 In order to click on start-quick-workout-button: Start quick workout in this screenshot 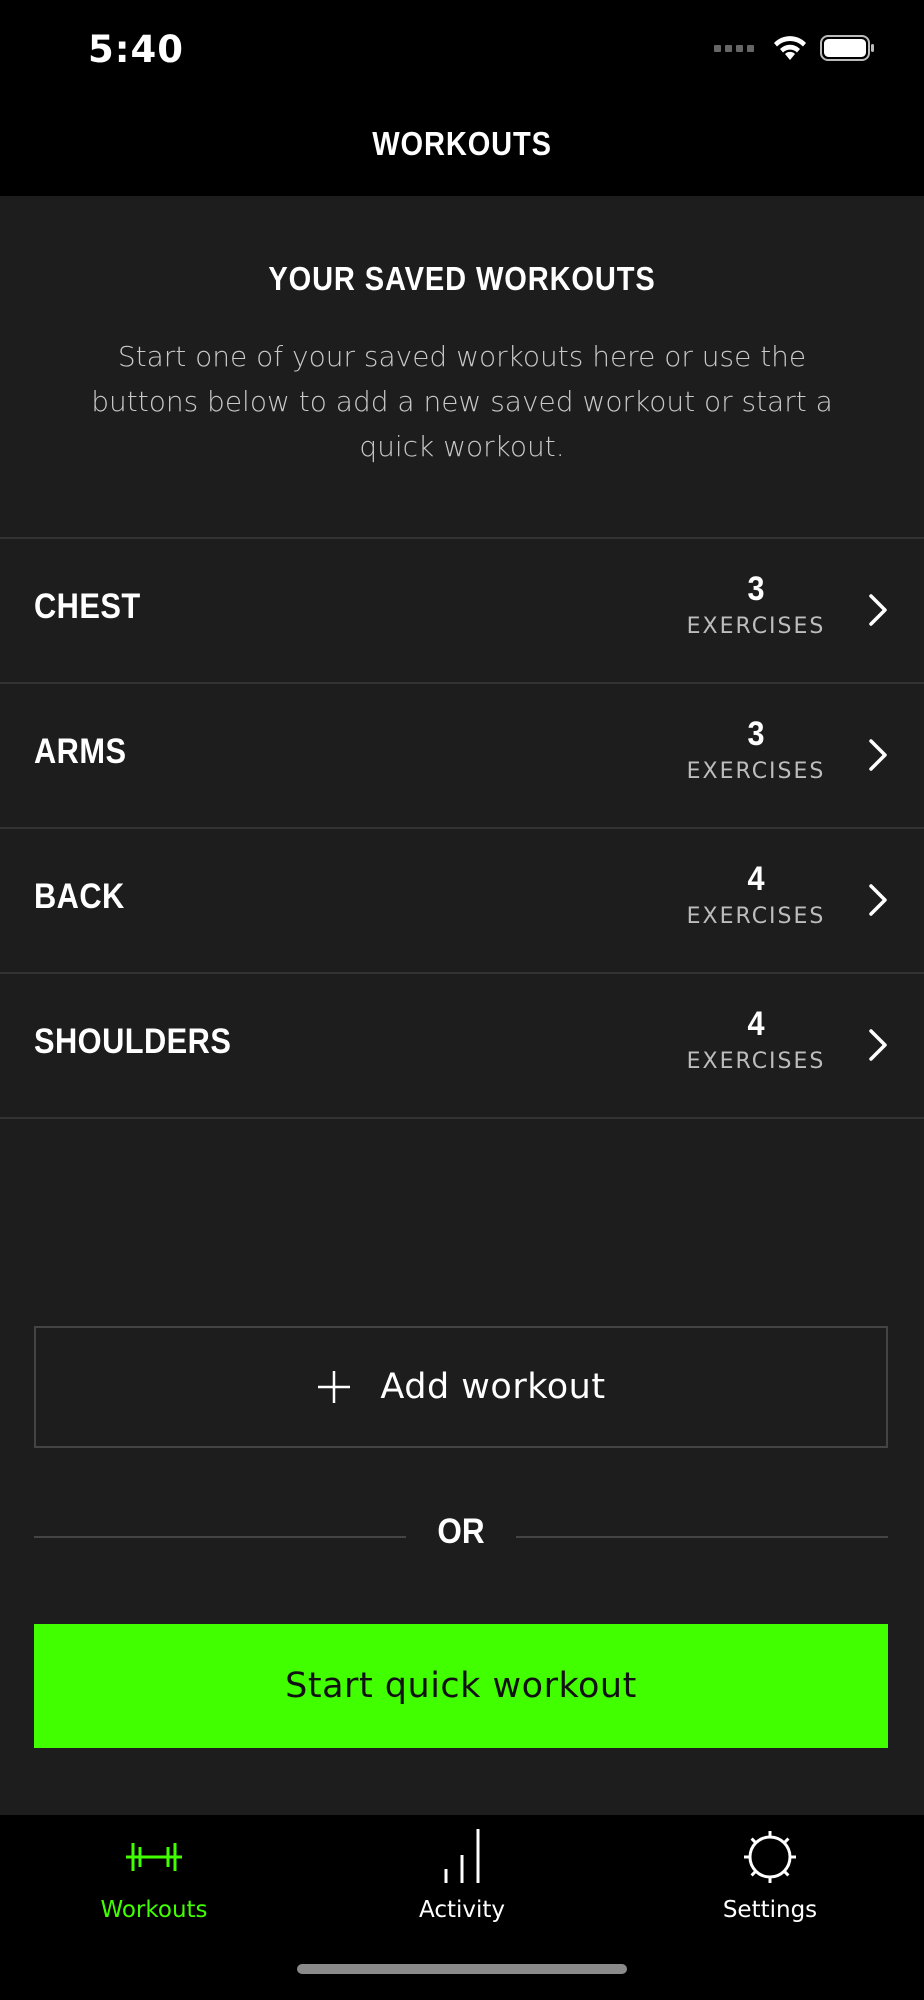, I will do `click(461, 1686)`.